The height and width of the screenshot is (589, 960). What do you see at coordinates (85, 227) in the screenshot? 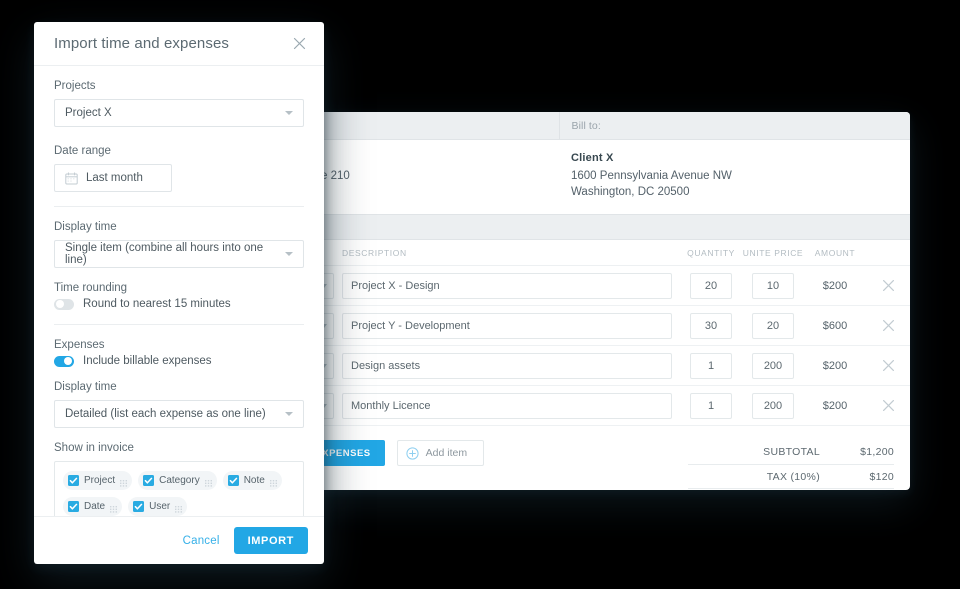
I see `display-time-hours-label: Display time` at bounding box center [85, 227].